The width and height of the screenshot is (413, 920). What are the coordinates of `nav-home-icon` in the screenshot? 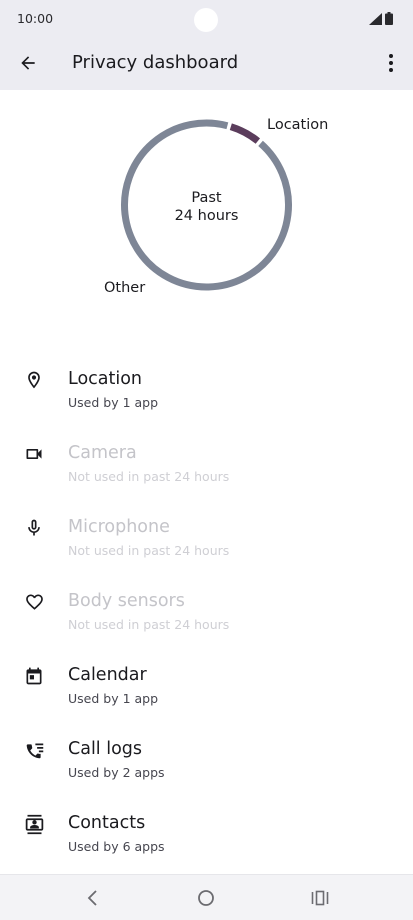 It's located at (206, 898).